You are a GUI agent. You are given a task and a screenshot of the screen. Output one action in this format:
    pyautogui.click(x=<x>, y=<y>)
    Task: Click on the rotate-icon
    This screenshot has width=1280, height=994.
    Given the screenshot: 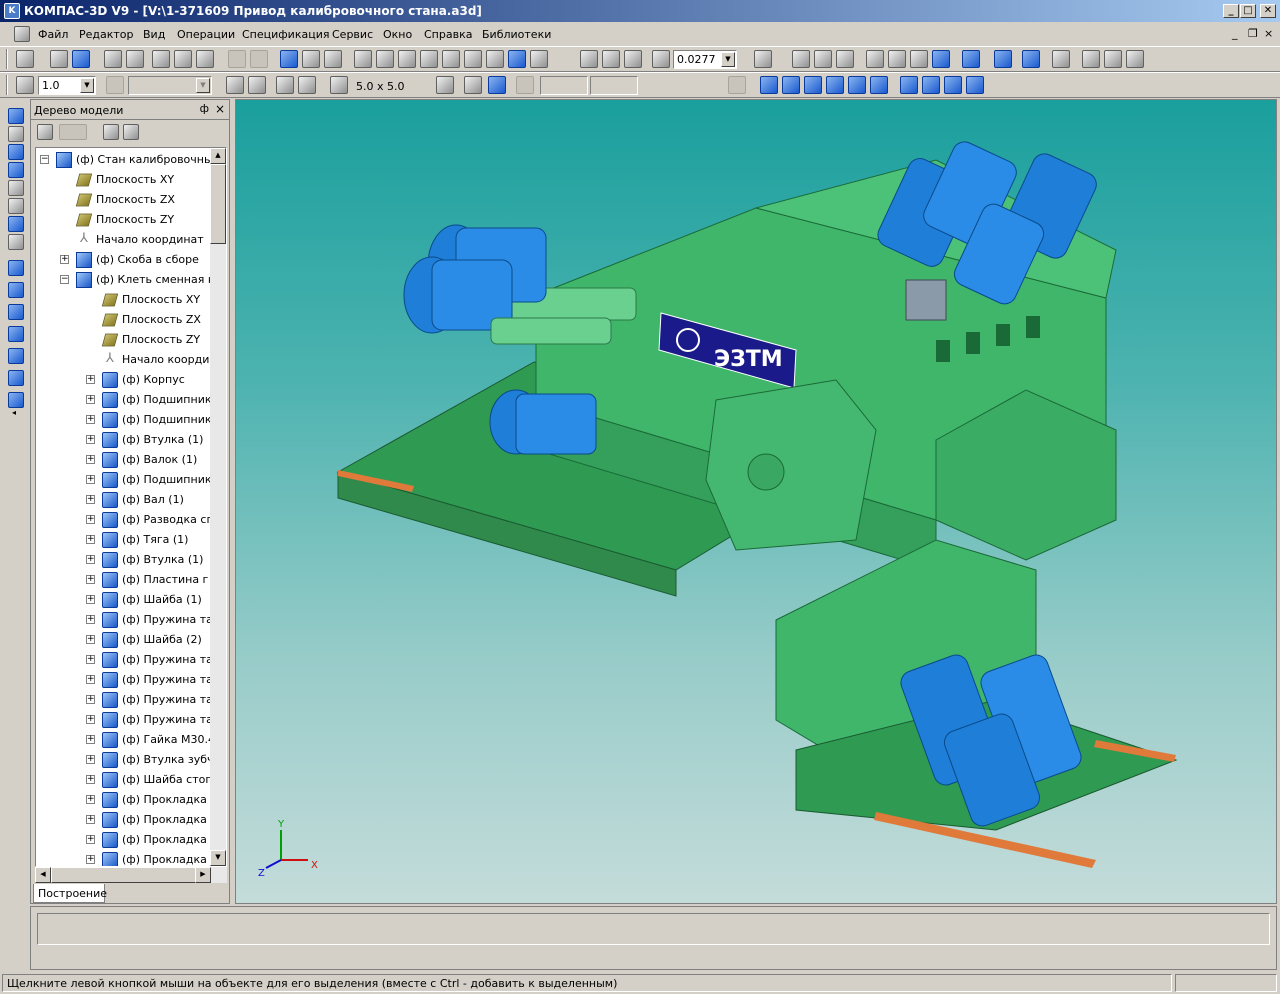 What is the action you would take?
    pyautogui.click(x=845, y=59)
    